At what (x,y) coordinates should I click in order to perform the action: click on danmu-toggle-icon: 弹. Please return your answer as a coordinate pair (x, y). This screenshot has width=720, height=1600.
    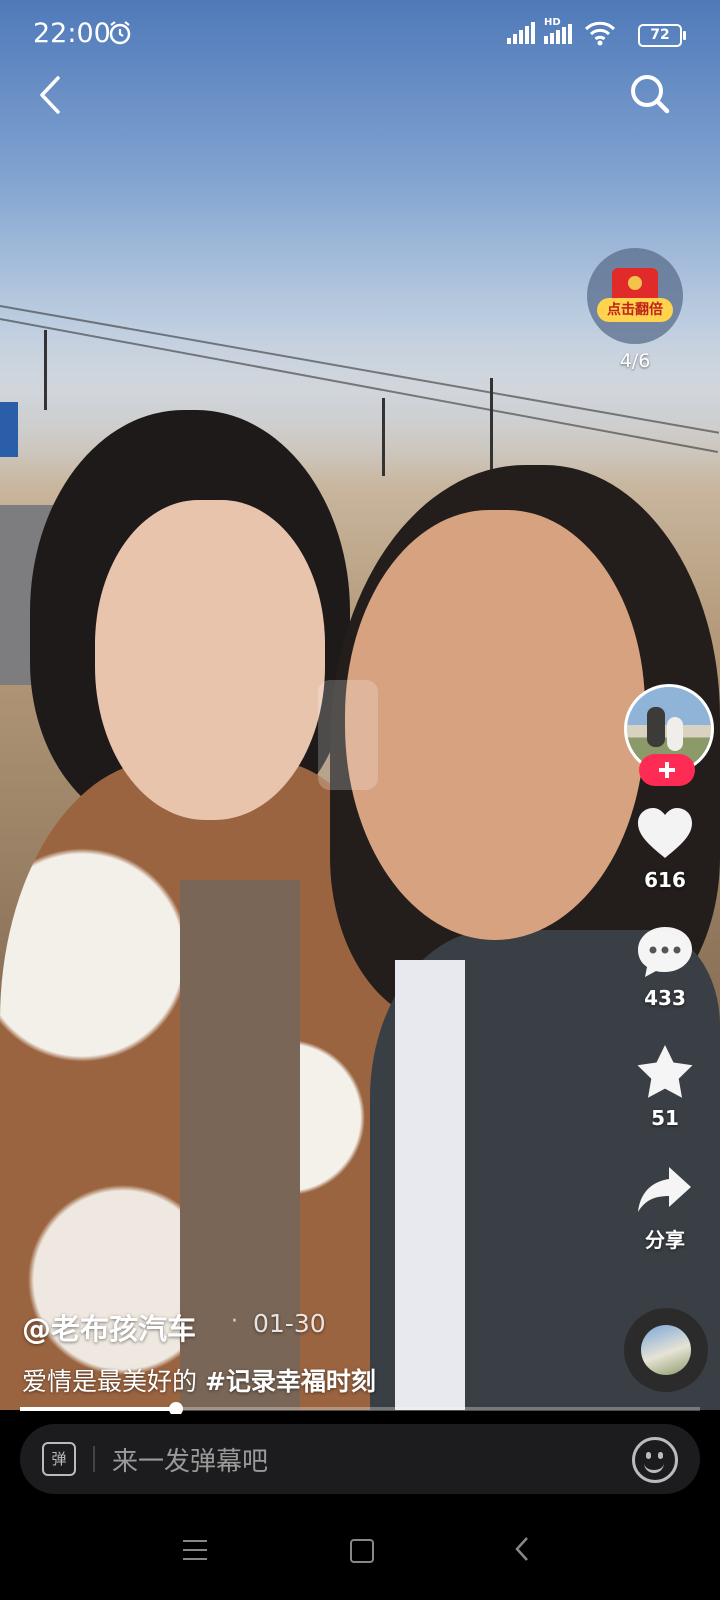
    Looking at the image, I should click on (59, 1459).